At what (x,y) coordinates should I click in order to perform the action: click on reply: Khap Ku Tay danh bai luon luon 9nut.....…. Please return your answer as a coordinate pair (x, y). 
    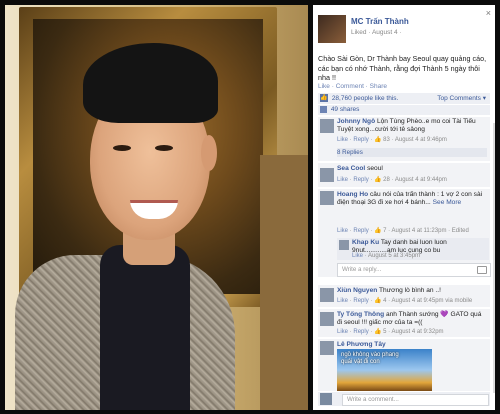
    Looking at the image, I should click on (413, 249).